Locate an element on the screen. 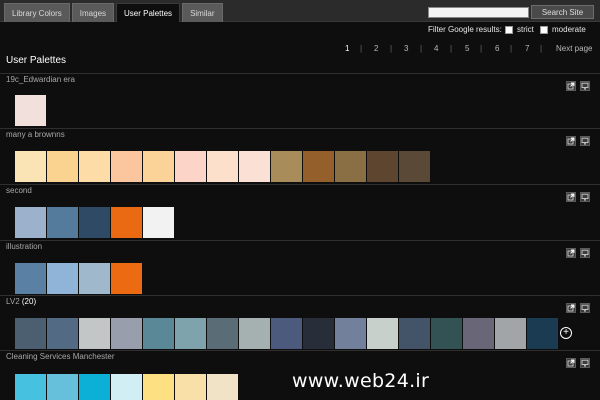 This screenshot has width=600, height=400. moderate-checkbox is located at coordinates (544, 30).